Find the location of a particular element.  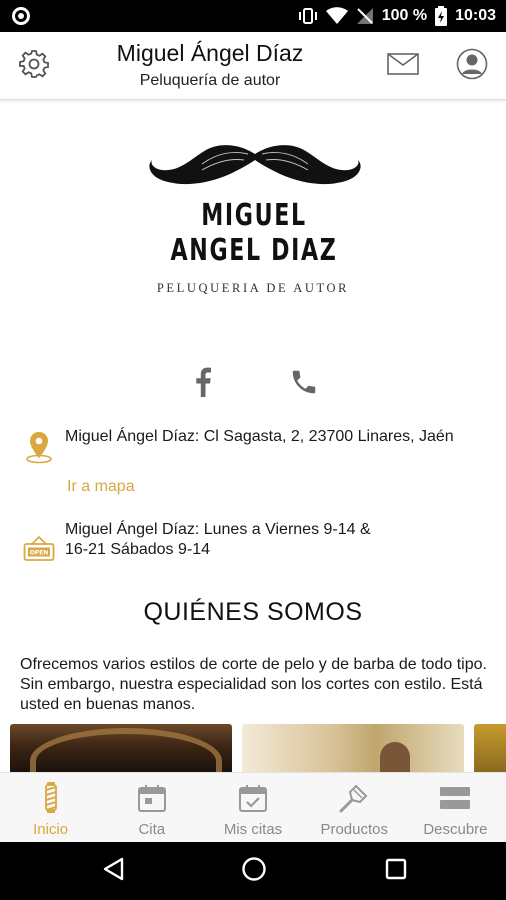

app-header: Miguel Ángel Díaz Peluquería de autor is located at coordinates (253, 66).